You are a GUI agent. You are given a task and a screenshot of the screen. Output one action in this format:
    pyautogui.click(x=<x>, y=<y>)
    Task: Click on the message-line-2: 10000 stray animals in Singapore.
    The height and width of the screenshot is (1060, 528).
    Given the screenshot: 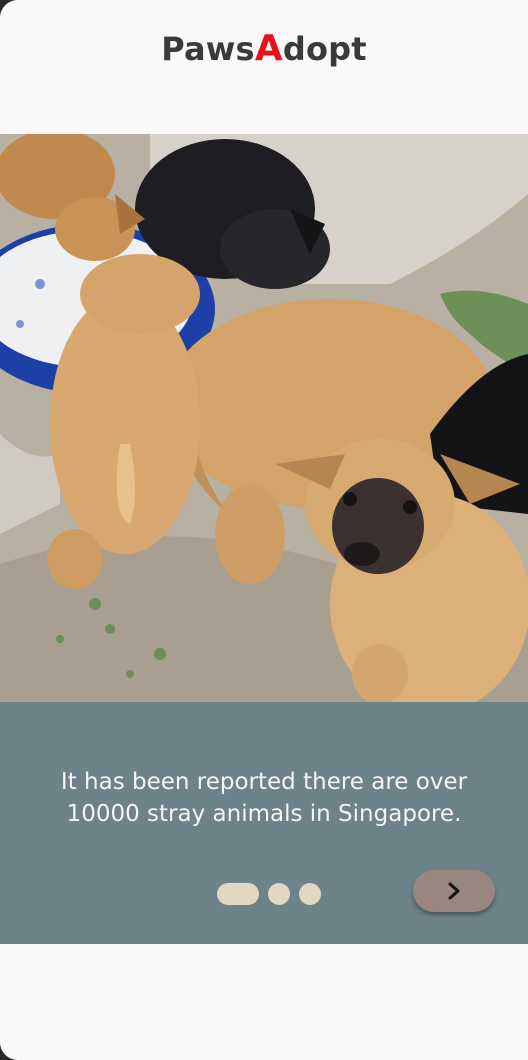 What is the action you would take?
    pyautogui.click(x=264, y=814)
    